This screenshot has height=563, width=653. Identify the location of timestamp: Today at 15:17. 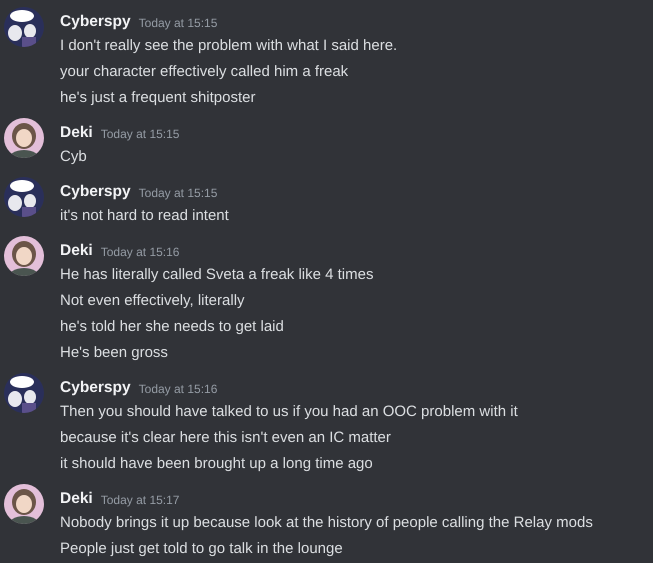
(140, 500).